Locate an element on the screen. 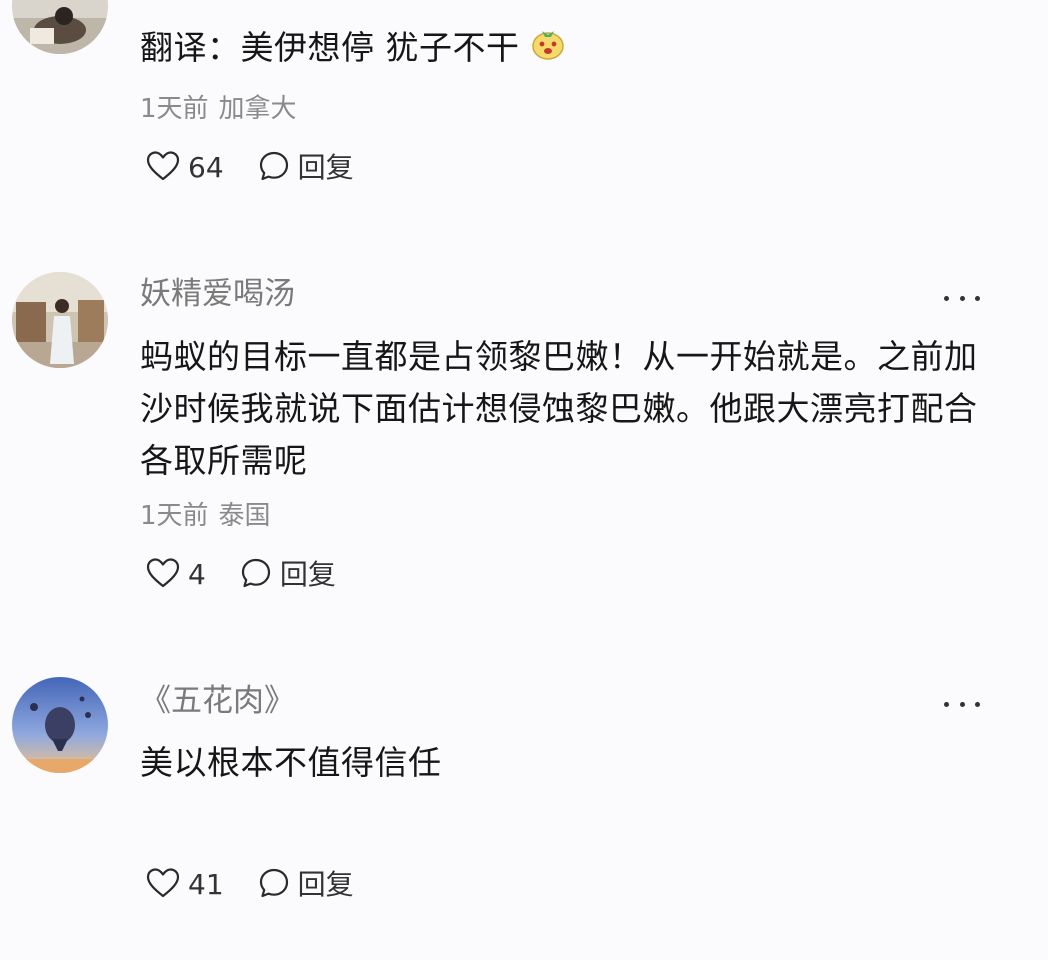 The height and width of the screenshot is (960, 1048). like-button: 4 is located at coordinates (176, 575).